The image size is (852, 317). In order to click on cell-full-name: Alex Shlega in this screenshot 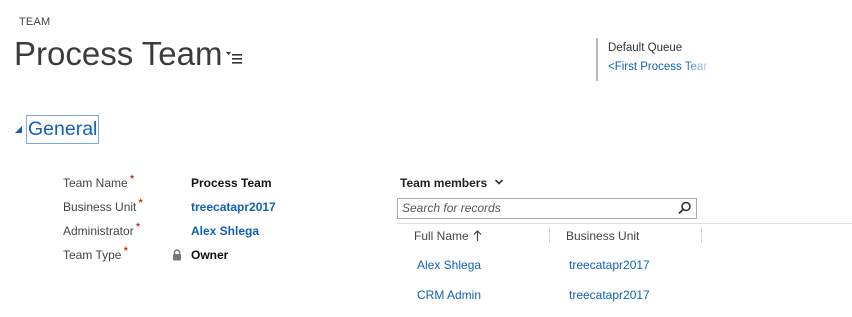, I will do `click(449, 265)`.